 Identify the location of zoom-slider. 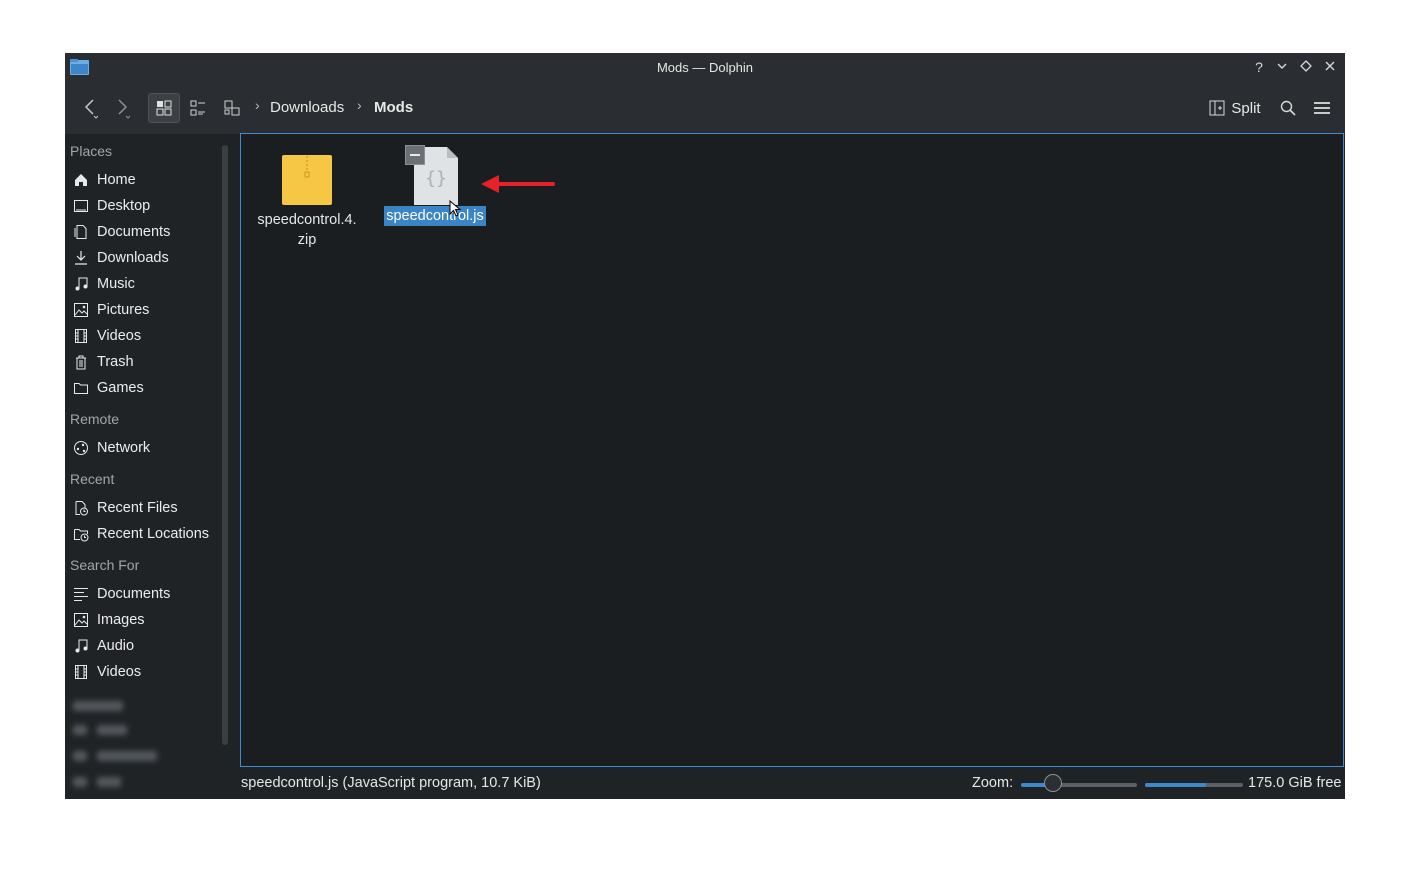
(1079, 785).